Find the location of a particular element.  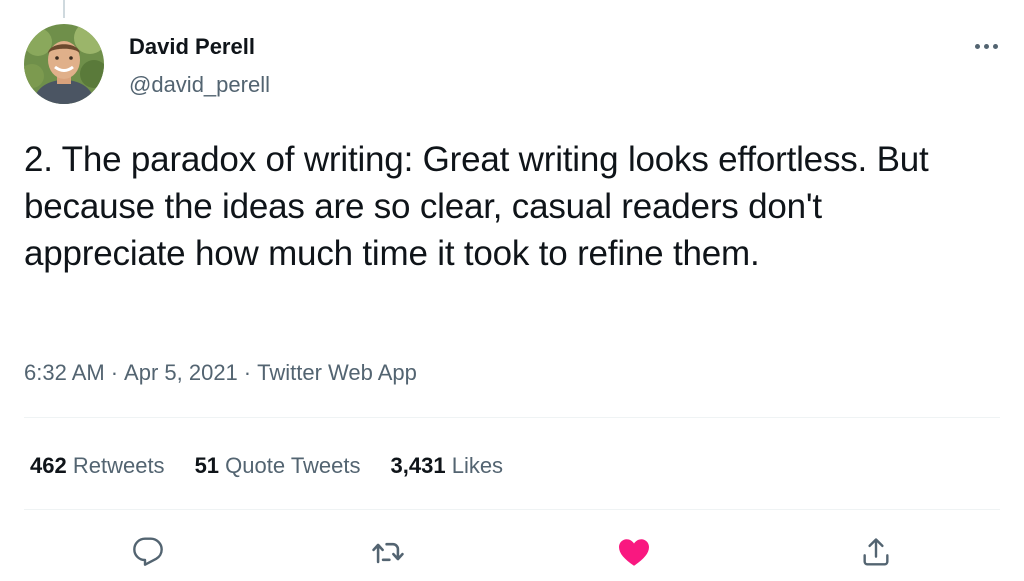

avatar is located at coordinates (64, 64).